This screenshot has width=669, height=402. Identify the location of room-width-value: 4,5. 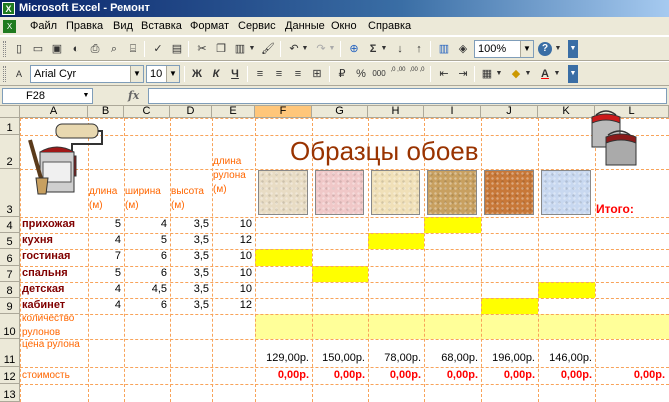
(145, 289).